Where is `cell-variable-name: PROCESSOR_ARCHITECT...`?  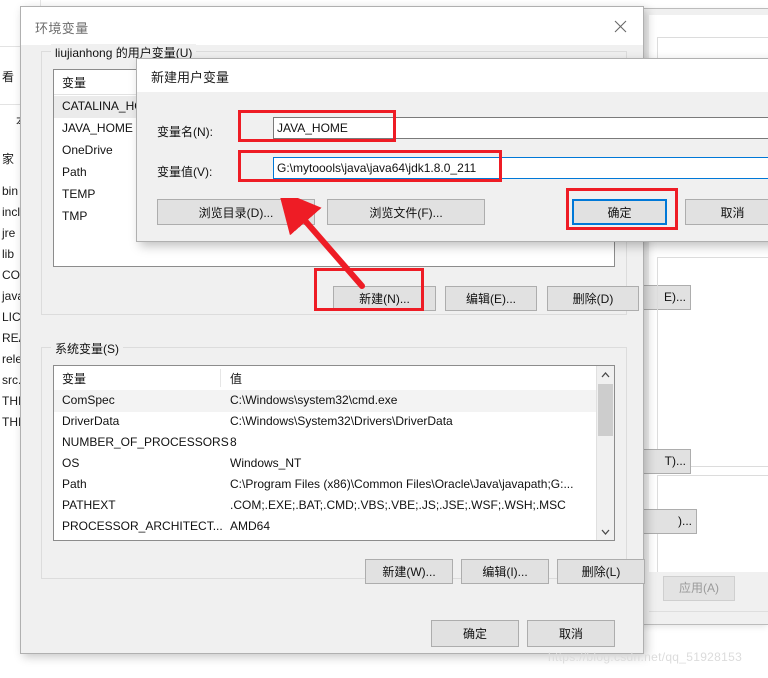 cell-variable-name: PROCESSOR_ARCHITECT... is located at coordinates (142, 526).